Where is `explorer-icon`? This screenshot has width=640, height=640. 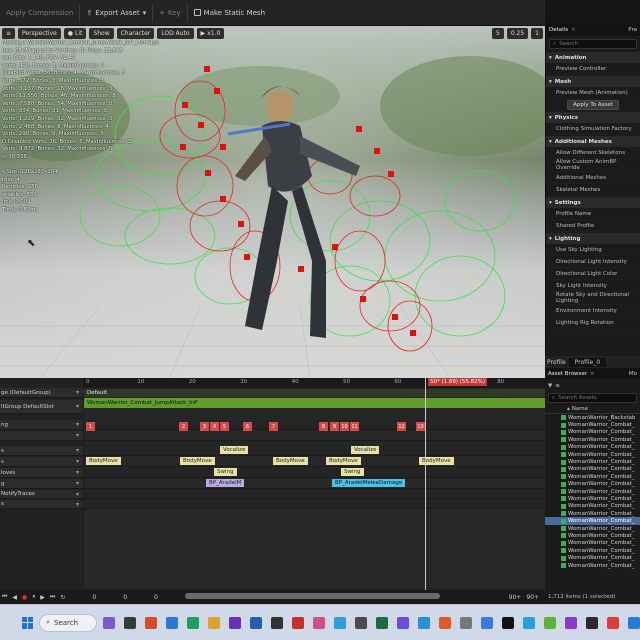 explorer-icon is located at coordinates (214, 622).